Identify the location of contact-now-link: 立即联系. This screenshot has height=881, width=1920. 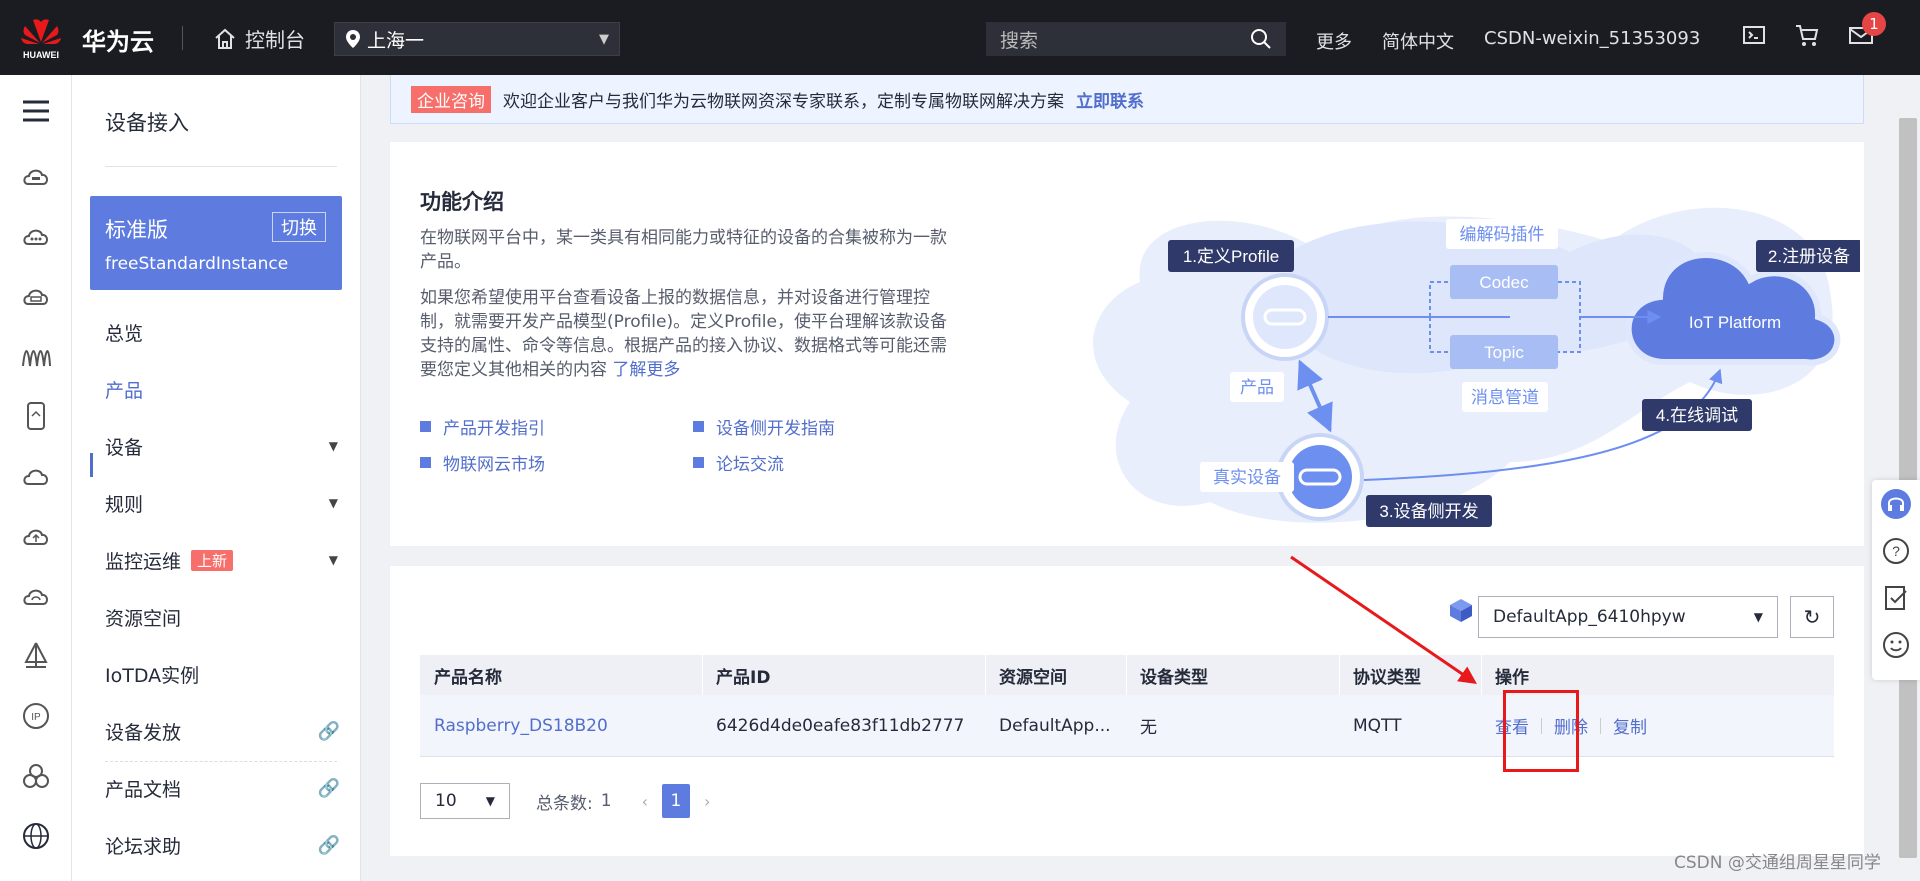
(1110, 99).